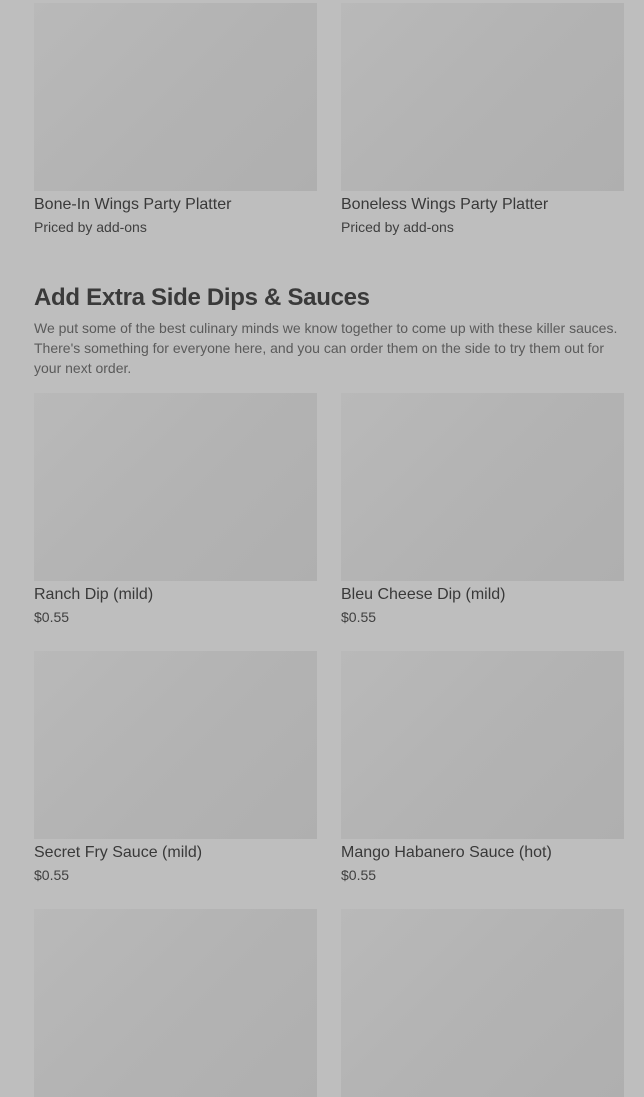 This screenshot has width=644, height=1097. What do you see at coordinates (202, 297) in the screenshot?
I see `section-title: Add Extra Side Dips & Sauces` at bounding box center [202, 297].